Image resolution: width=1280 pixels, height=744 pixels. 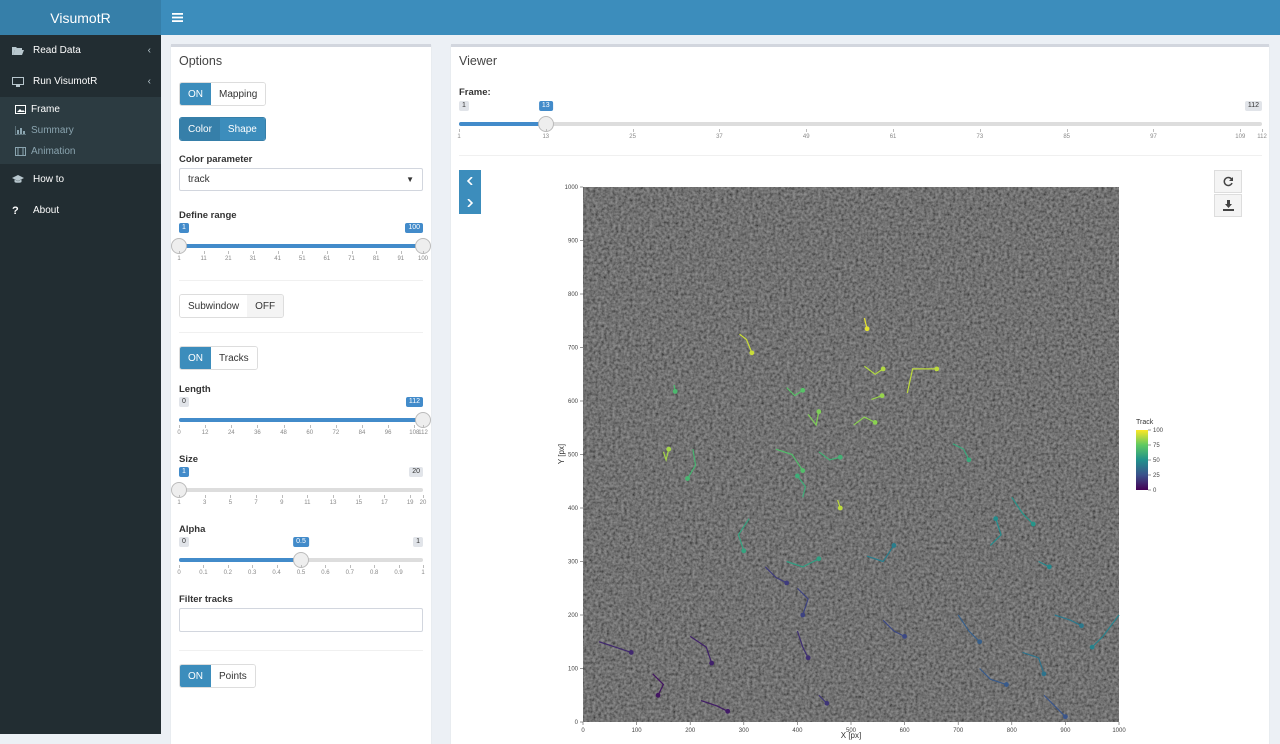 I want to click on graduation-cap-icon, so click(x=20, y=180).